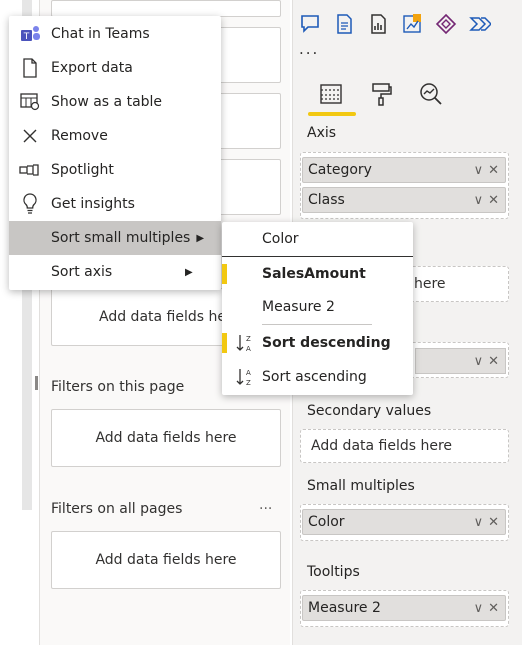 The image size is (522, 645). What do you see at coordinates (381, 94) in the screenshot?
I see `format-paint-roller-icon` at bounding box center [381, 94].